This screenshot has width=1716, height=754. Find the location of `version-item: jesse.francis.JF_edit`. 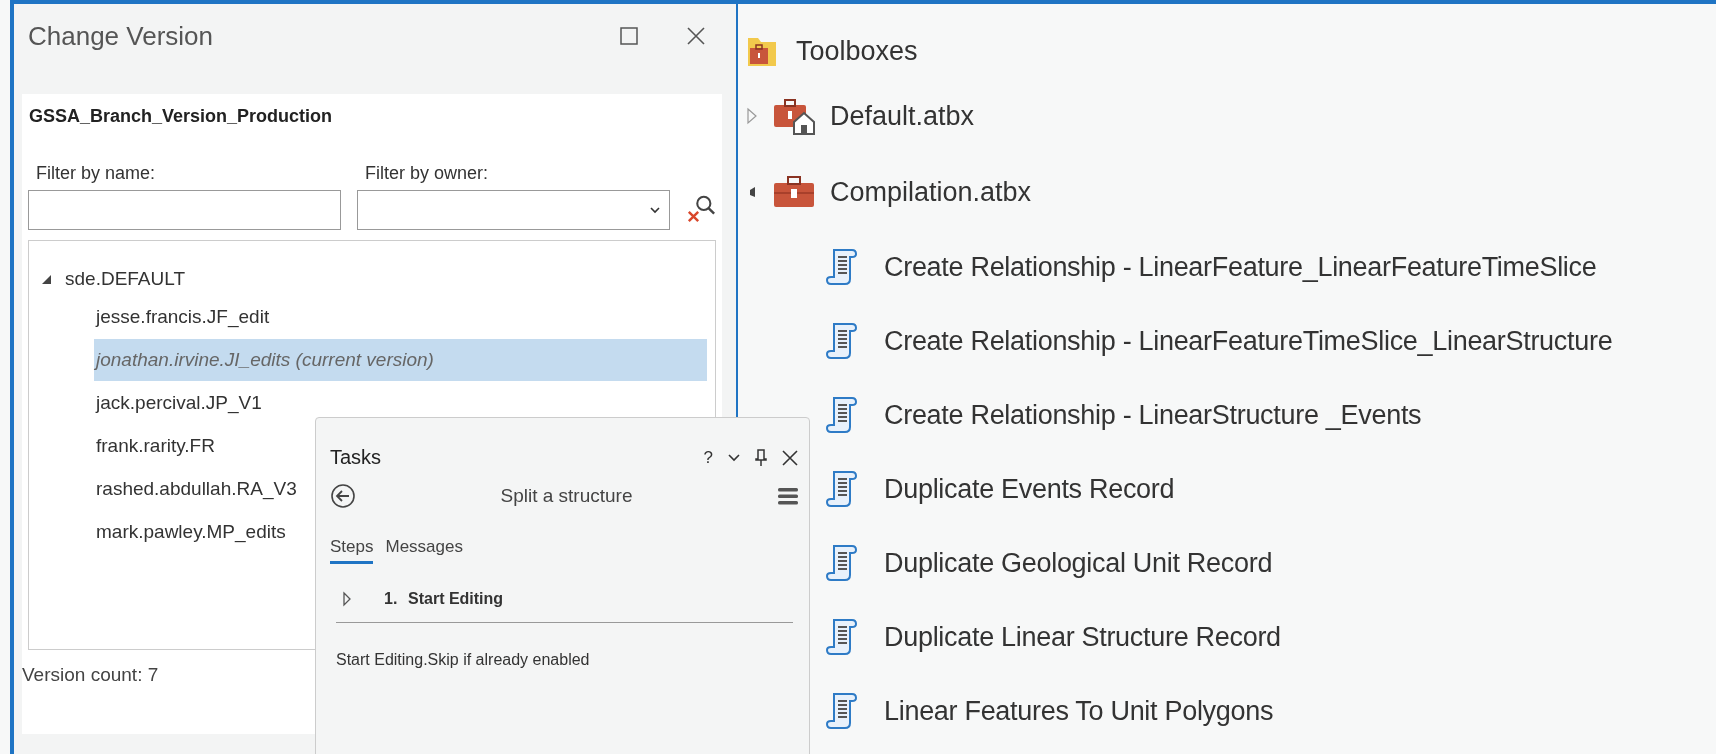

version-item: jesse.francis.JF_edit is located at coordinates (182, 317).